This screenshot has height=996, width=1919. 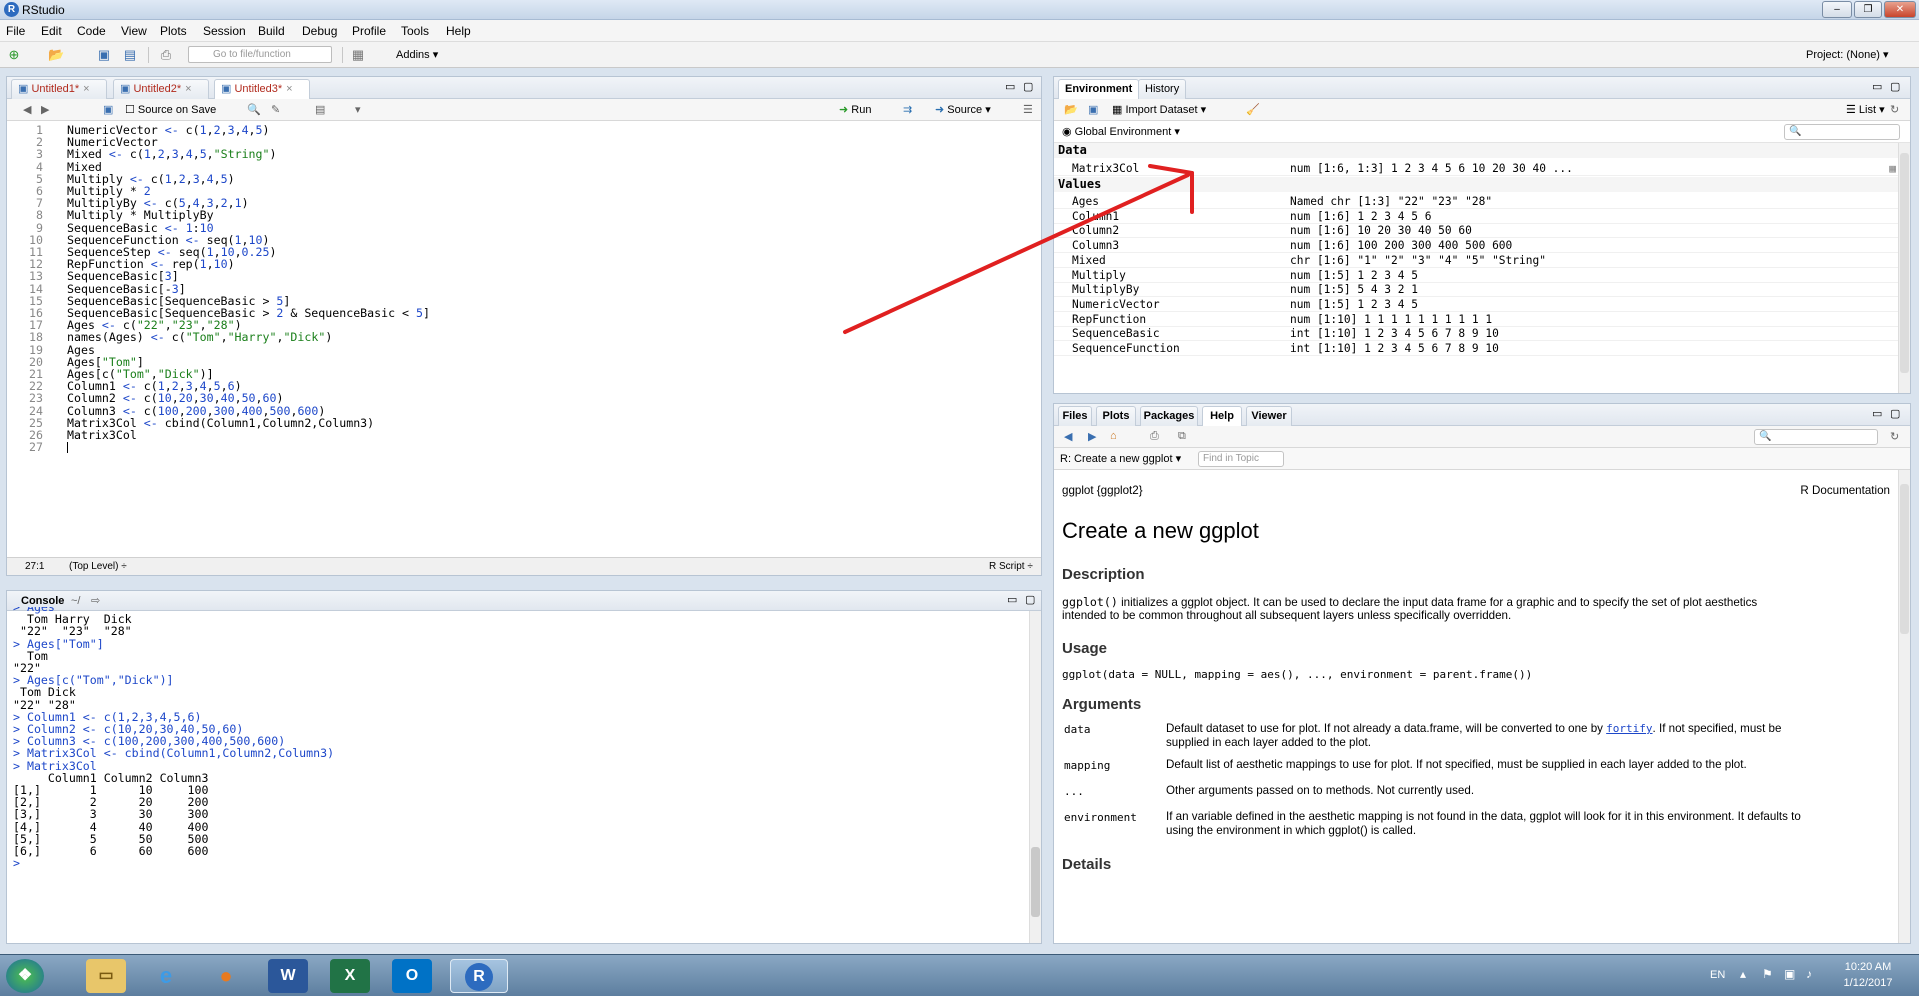 What do you see at coordinates (134, 31) in the screenshot?
I see `menu-view: View` at bounding box center [134, 31].